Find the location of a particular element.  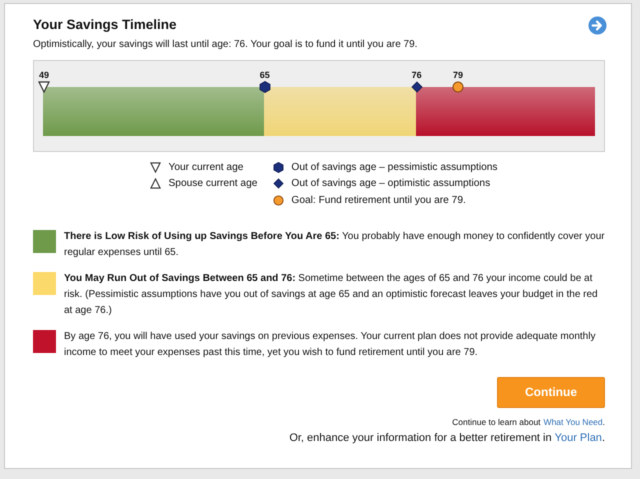

page-title: Your Savings Timeline is located at coordinates (105, 24).